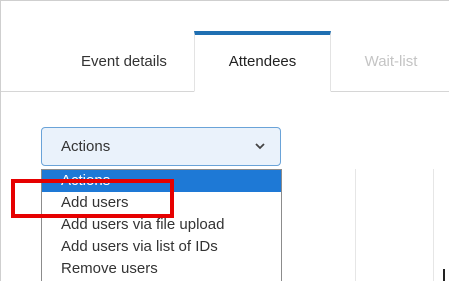  Describe the element at coordinates (161, 203) in the screenshot. I see `dropdown-option-add-users: Add users` at that location.